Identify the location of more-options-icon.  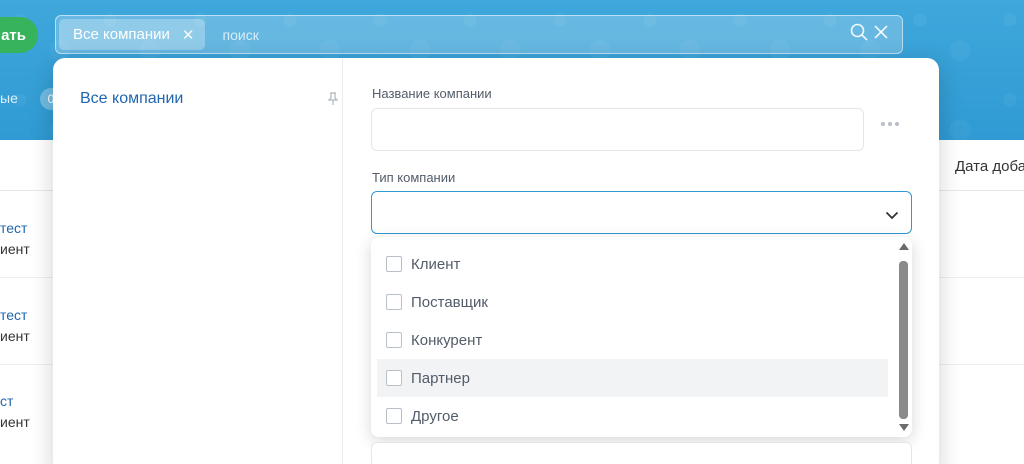
(890, 124).